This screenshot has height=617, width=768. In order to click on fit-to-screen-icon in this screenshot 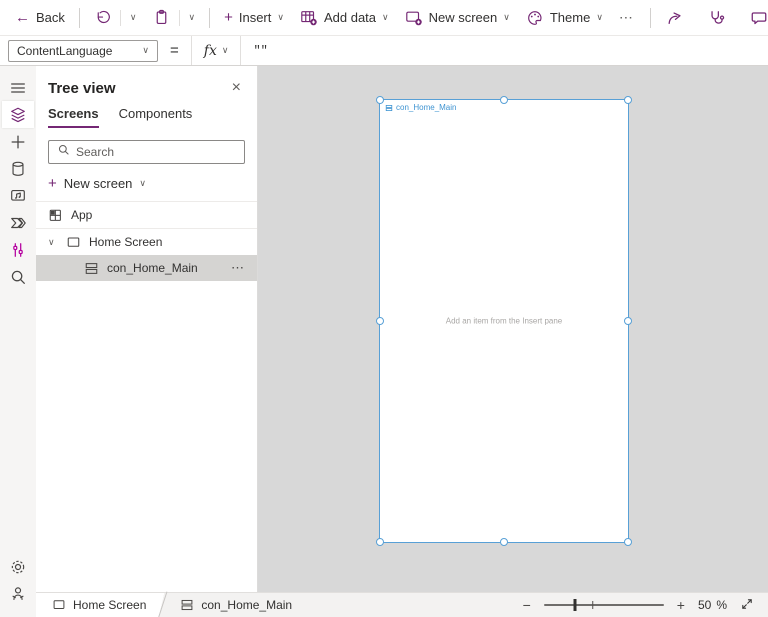, I will do `click(747, 605)`.